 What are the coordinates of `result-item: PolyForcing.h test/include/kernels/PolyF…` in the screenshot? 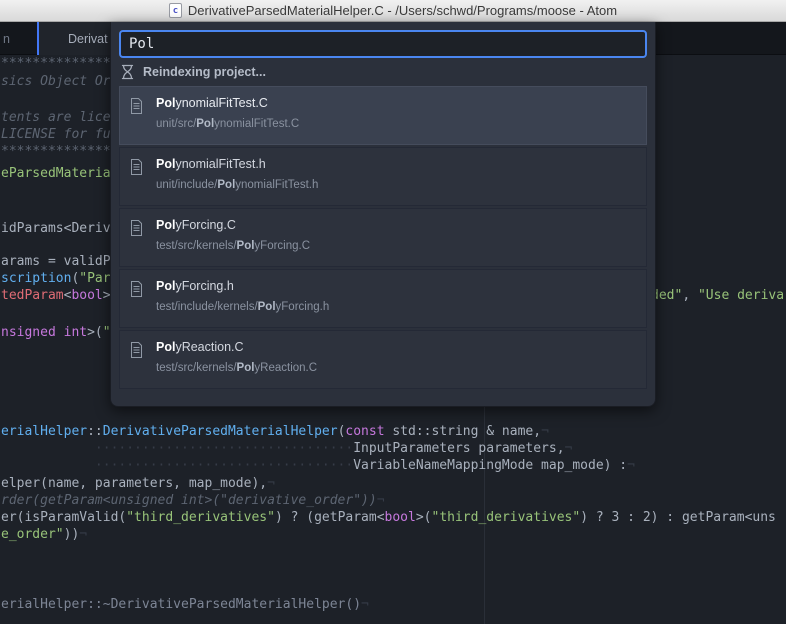 It's located at (383, 298).